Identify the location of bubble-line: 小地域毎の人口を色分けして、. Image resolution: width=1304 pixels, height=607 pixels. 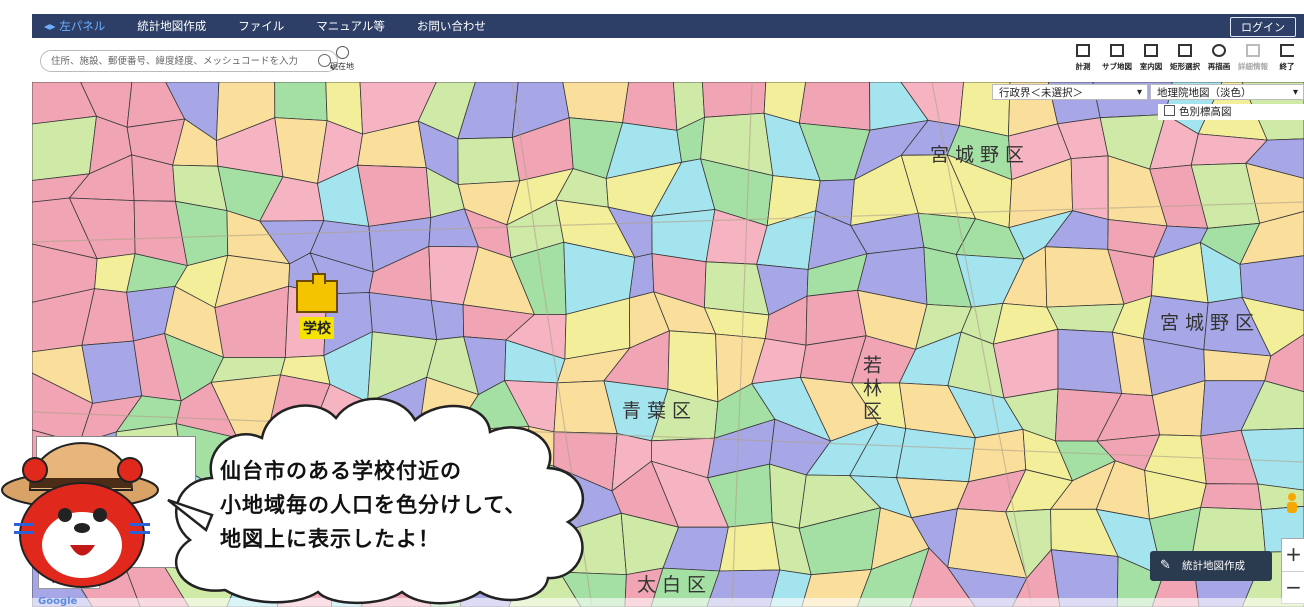
(373, 505).